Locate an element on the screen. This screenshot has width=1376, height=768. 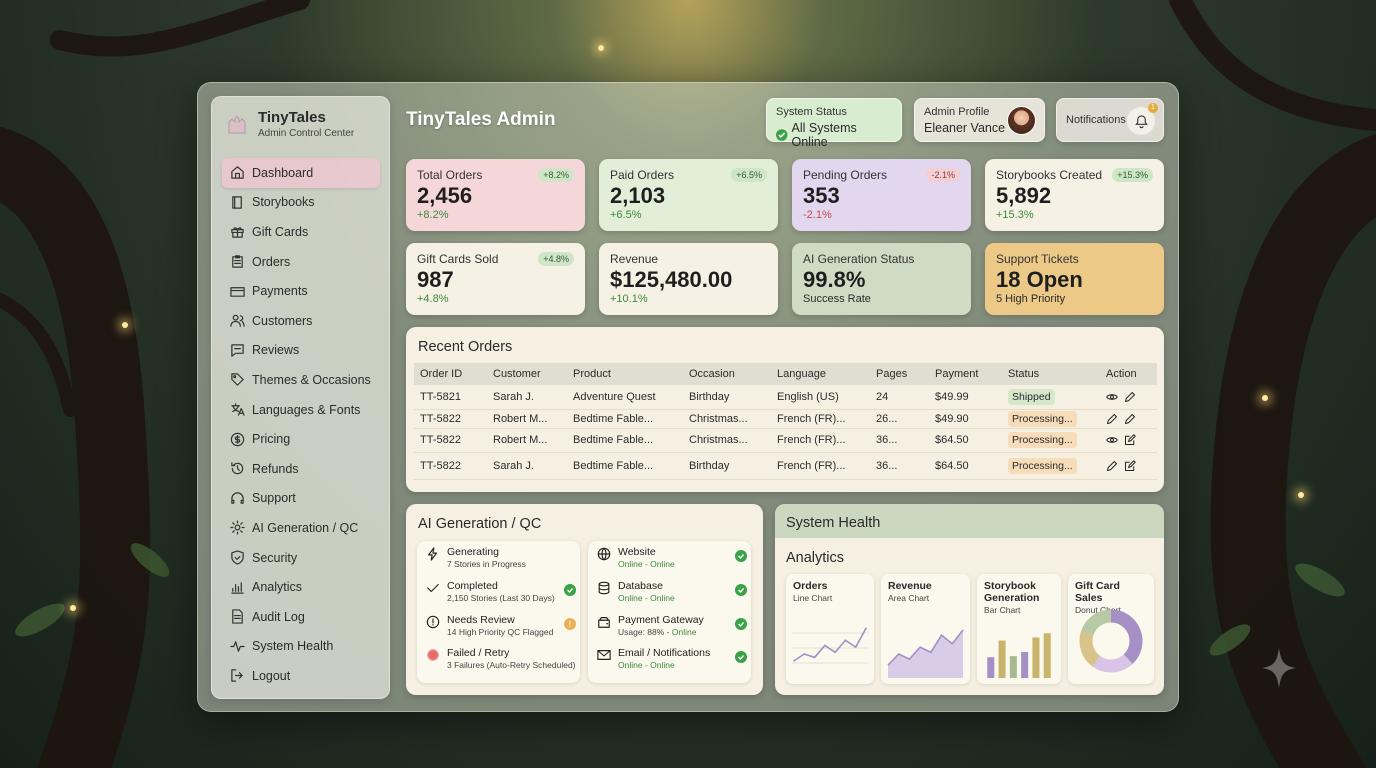
sidebar-item-support: Support is located at coordinates (301, 499).